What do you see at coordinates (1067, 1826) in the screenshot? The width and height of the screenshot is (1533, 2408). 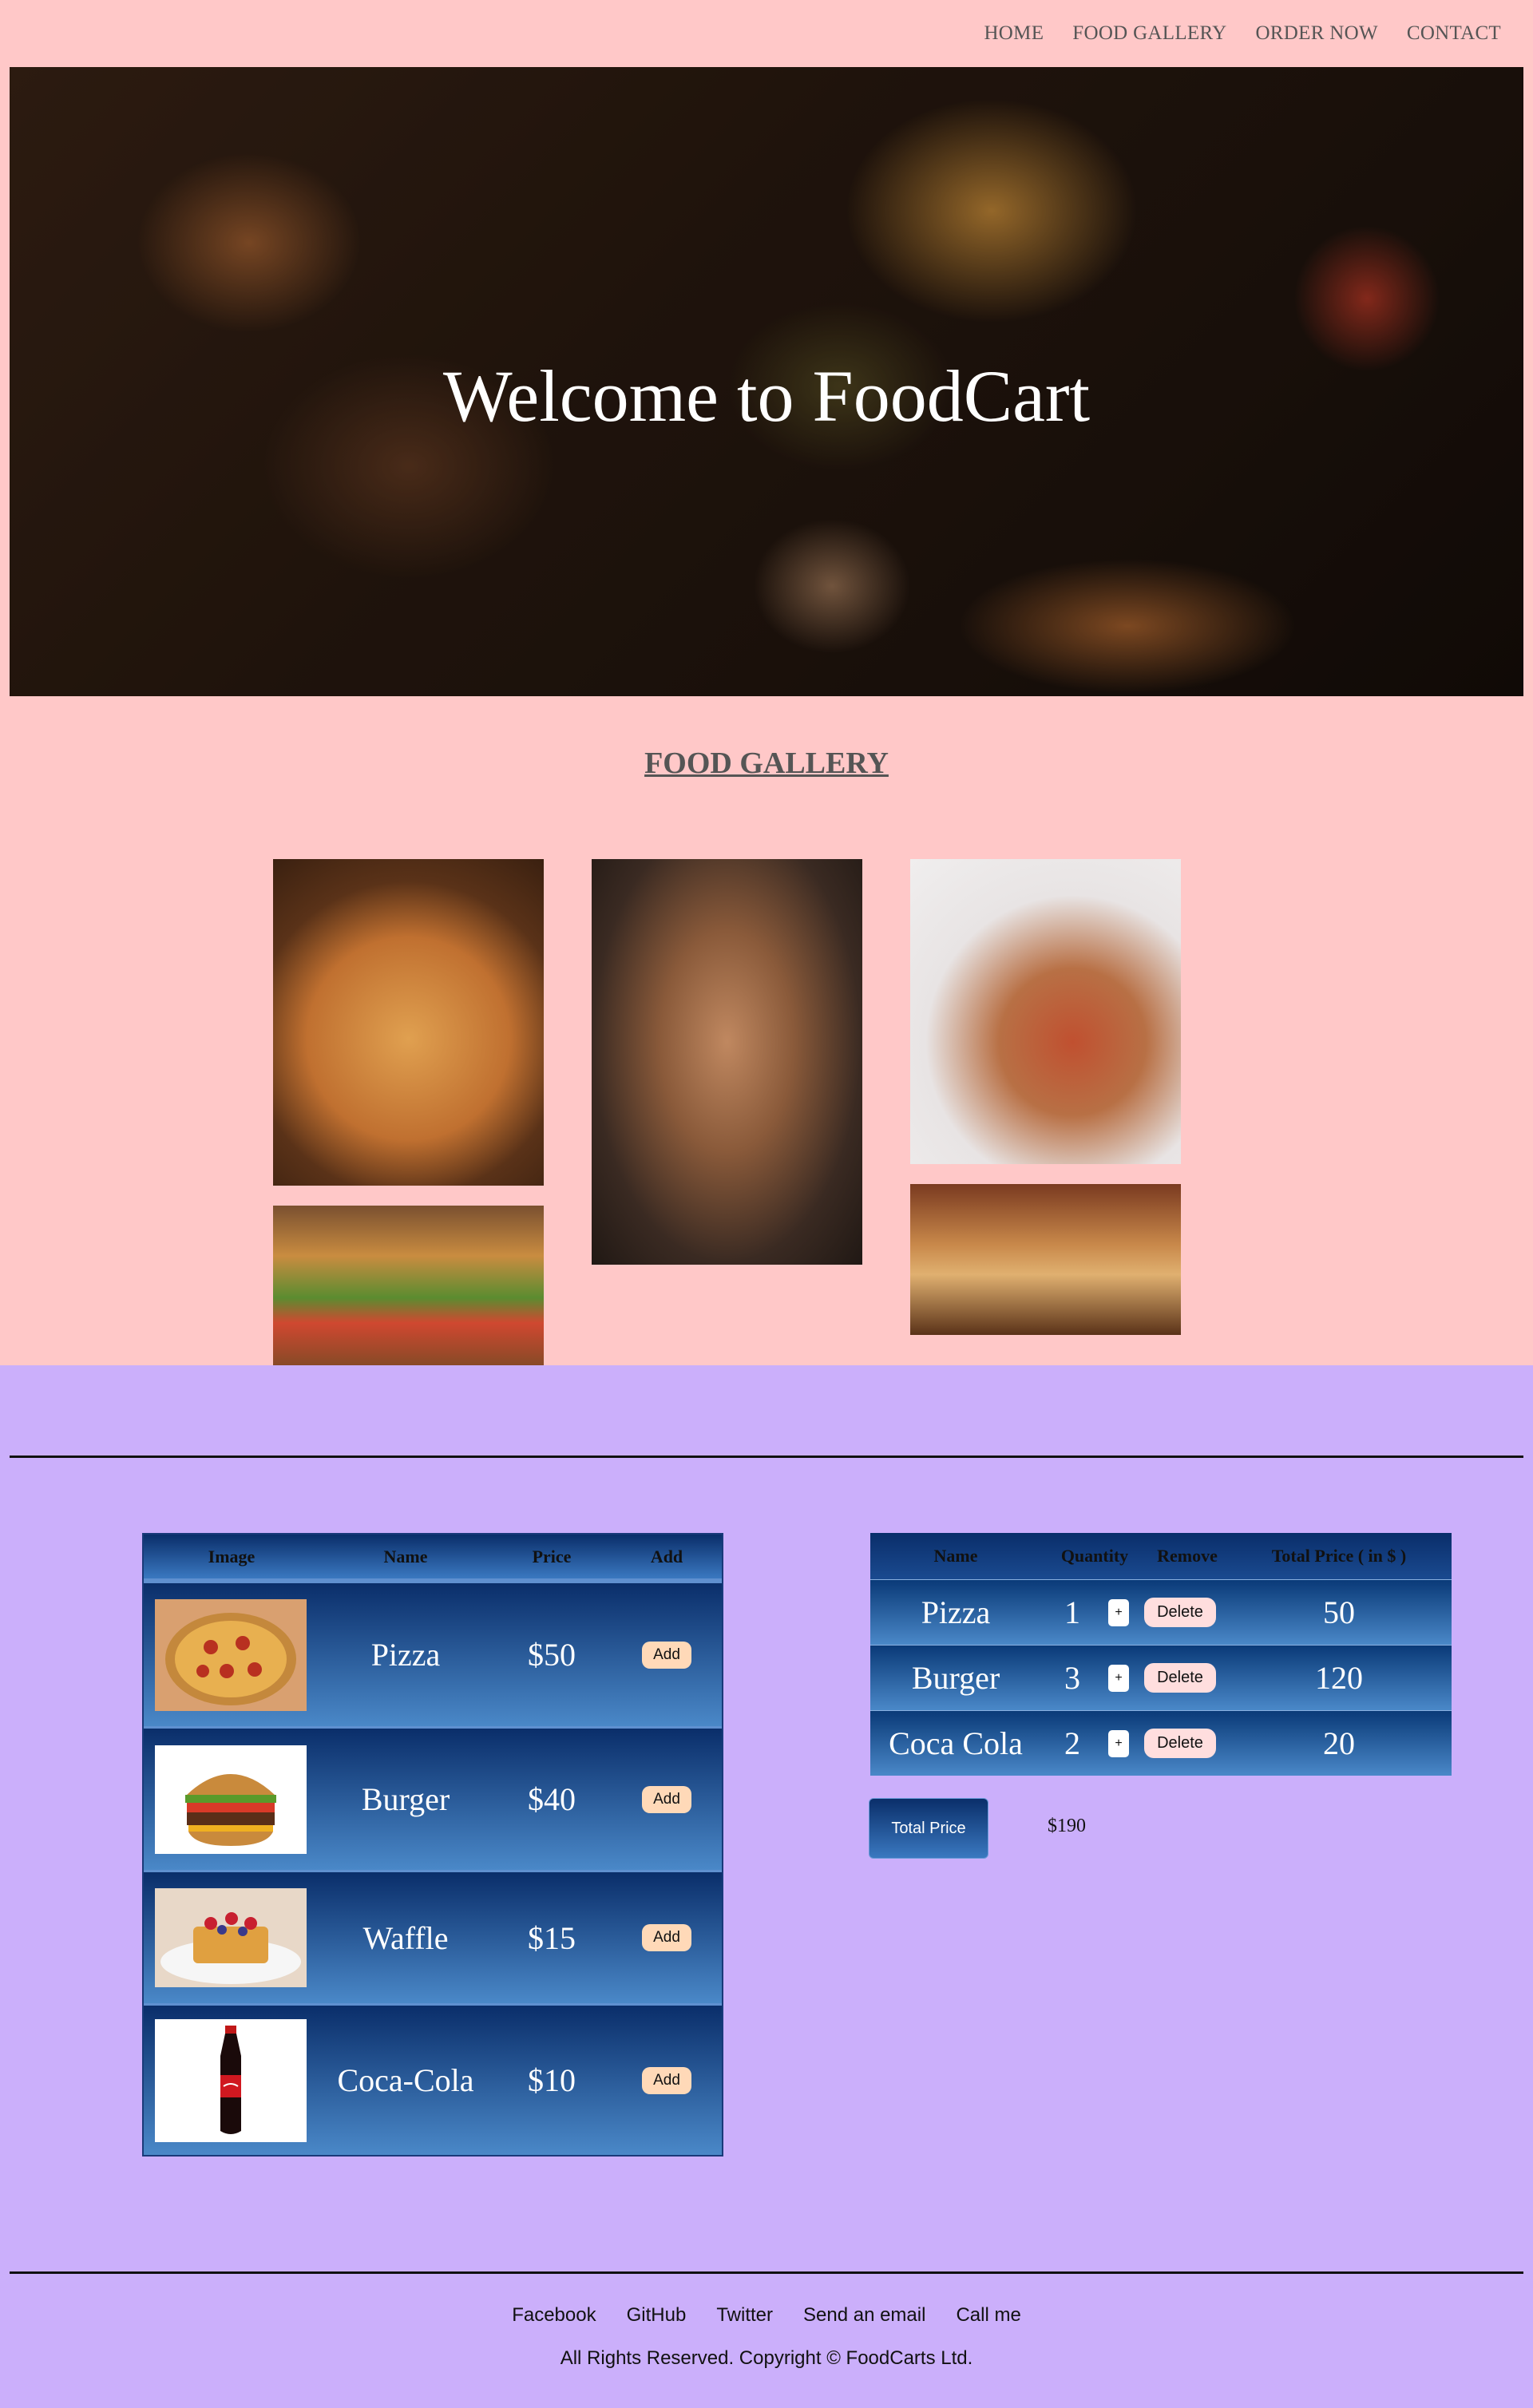 I see `total-price-value: $190` at bounding box center [1067, 1826].